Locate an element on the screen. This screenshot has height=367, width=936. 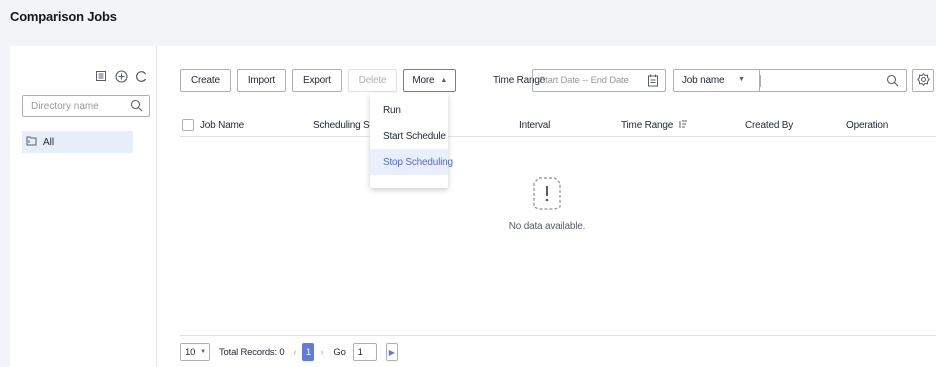
prev-page-icon: ‹ is located at coordinates (294, 352).